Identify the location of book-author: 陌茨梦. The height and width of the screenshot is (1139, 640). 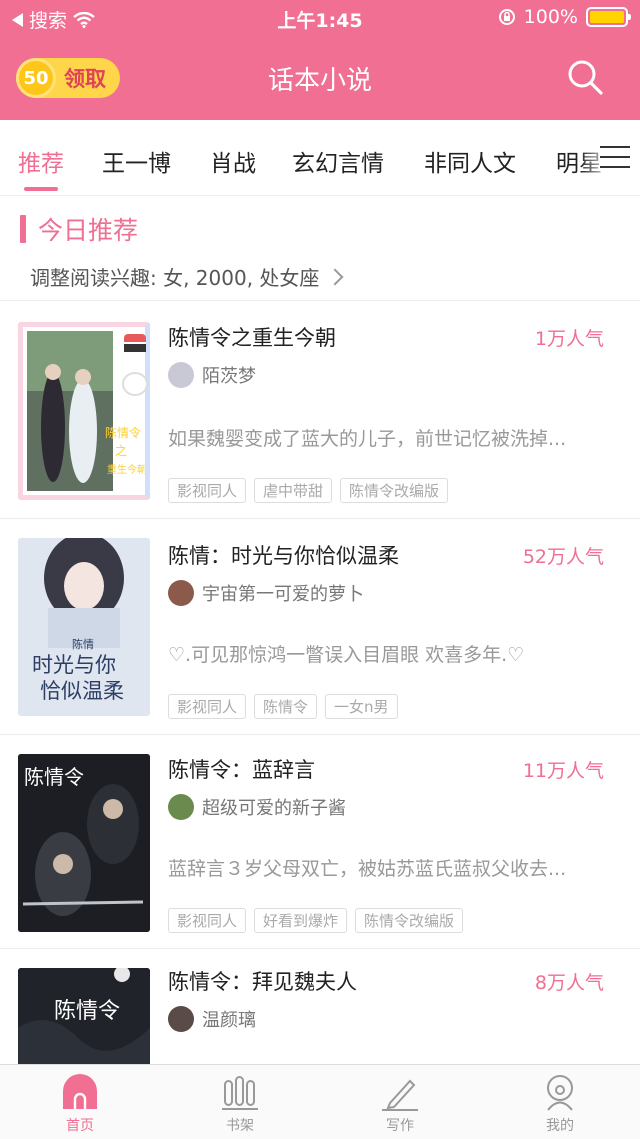
(212, 375).